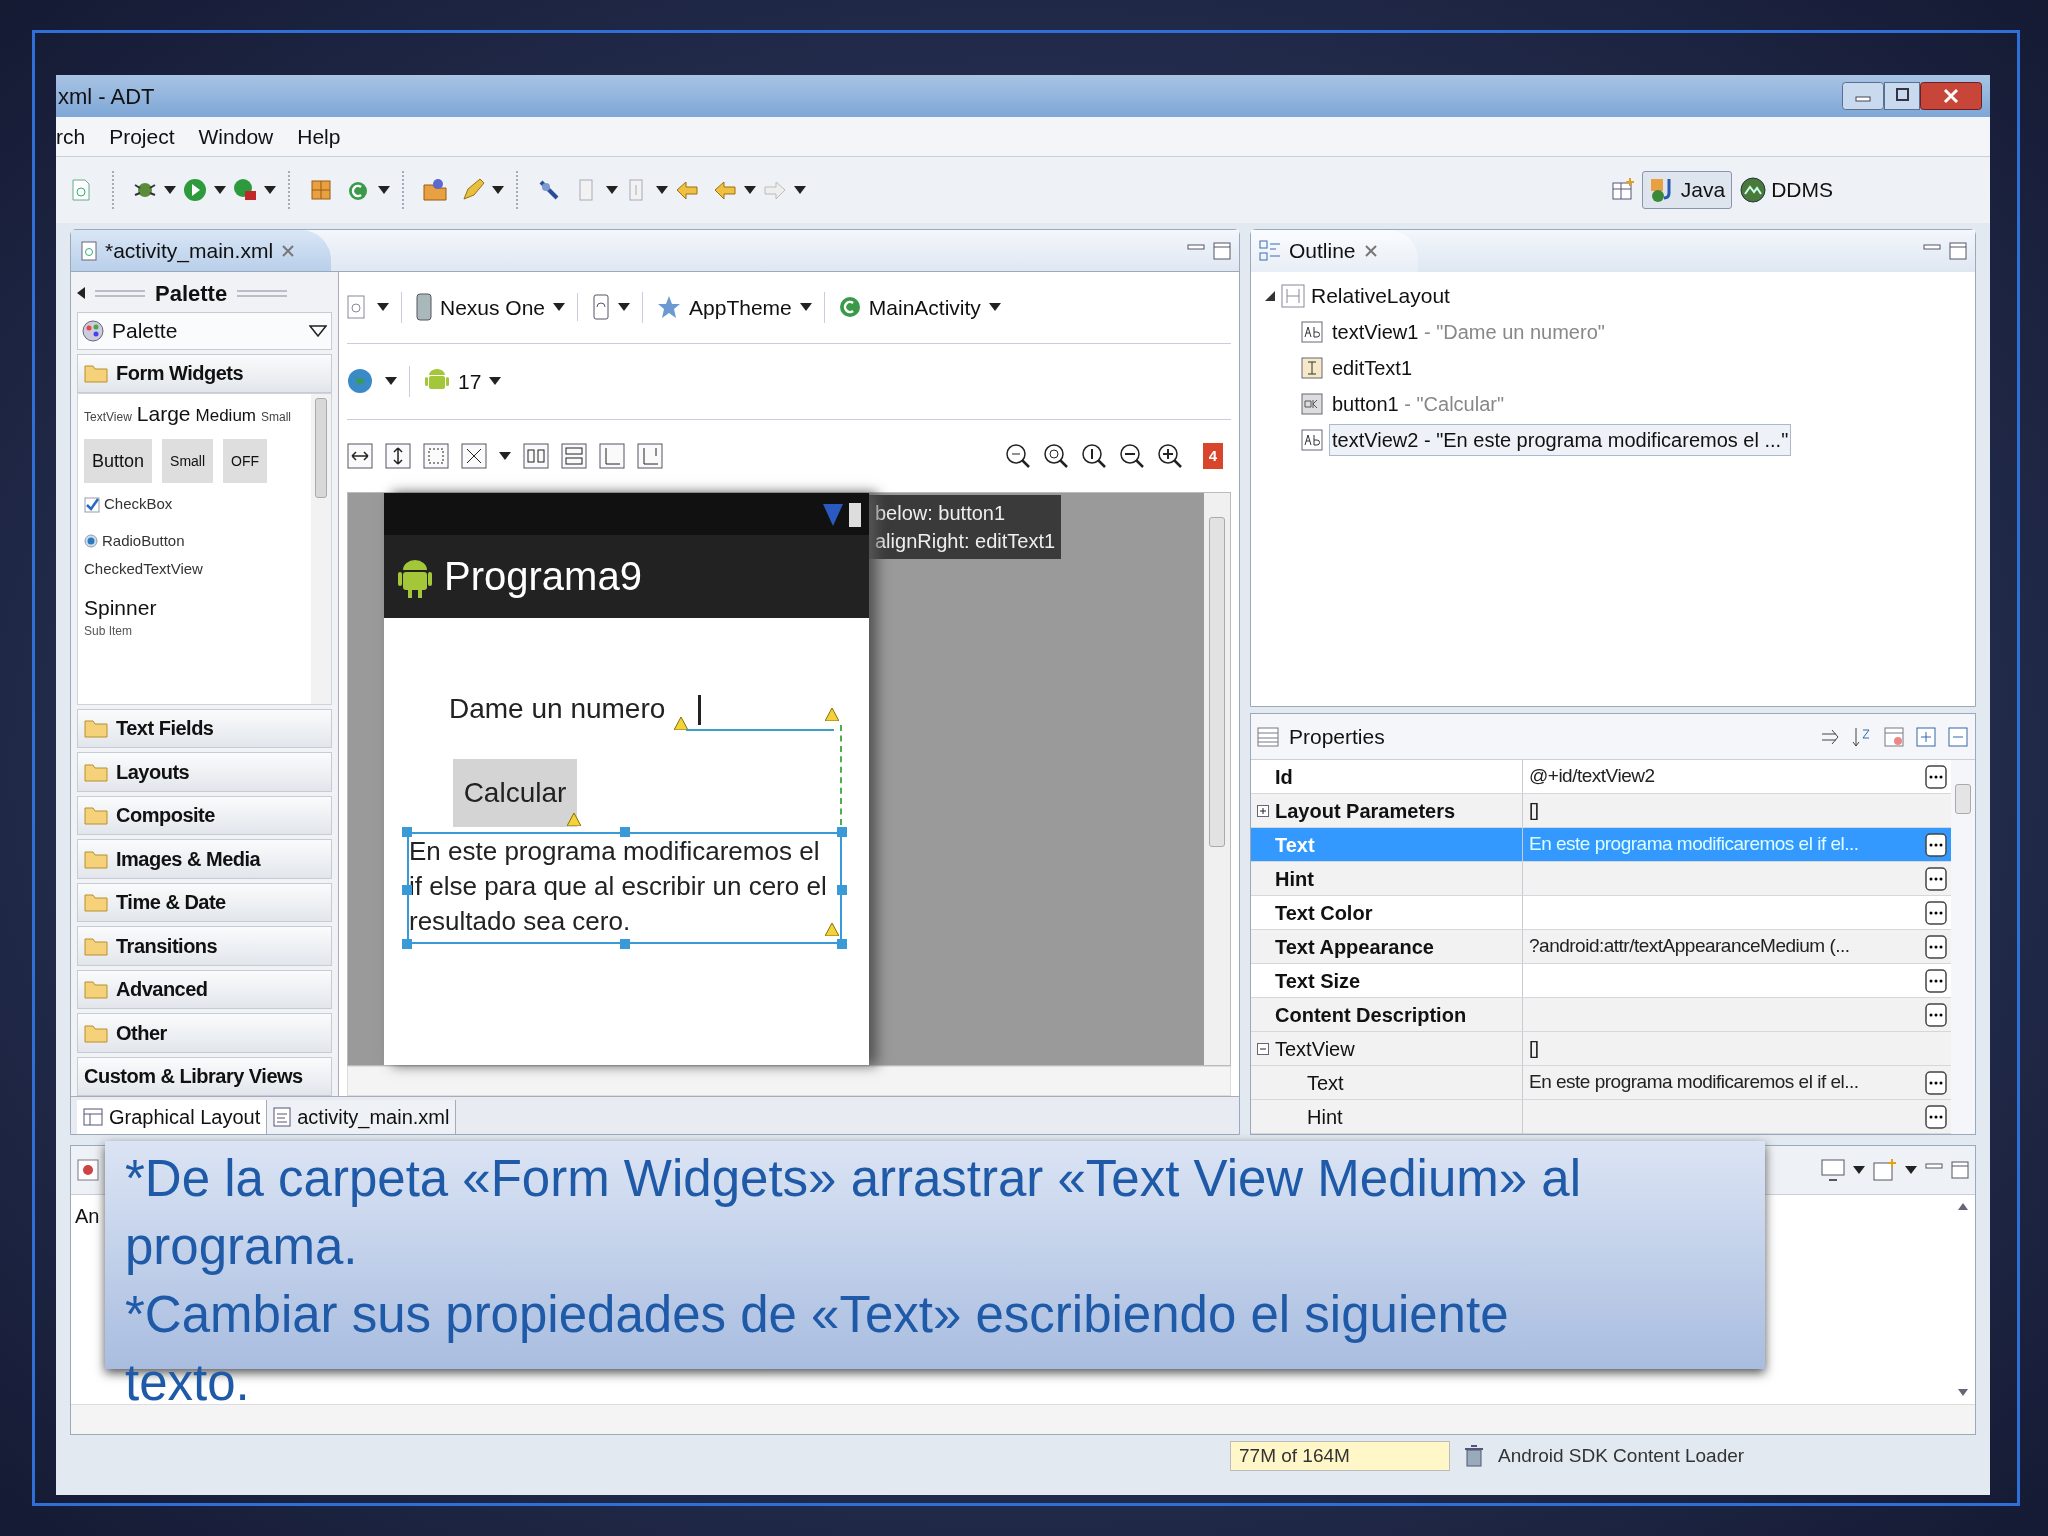 This screenshot has width=2048, height=1536. I want to click on property-row: TextView [], so click(1601, 1049).